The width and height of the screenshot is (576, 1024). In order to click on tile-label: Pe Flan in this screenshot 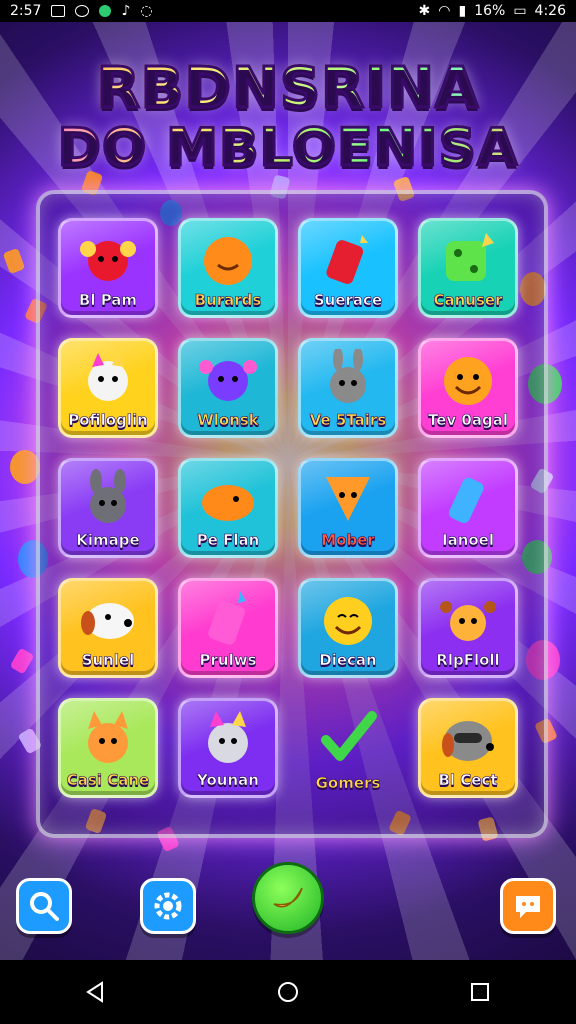, I will do `click(228, 540)`.